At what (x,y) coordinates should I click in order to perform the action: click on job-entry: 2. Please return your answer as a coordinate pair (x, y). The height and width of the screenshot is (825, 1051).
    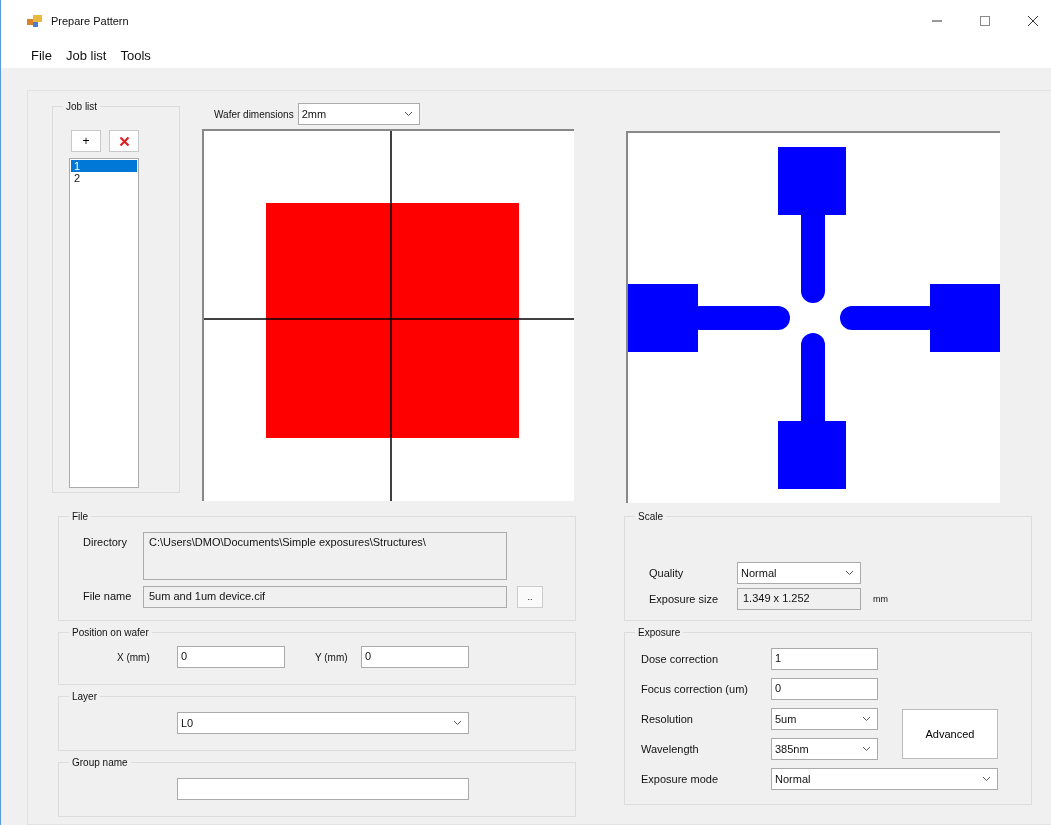
    Looking at the image, I should click on (104, 178).